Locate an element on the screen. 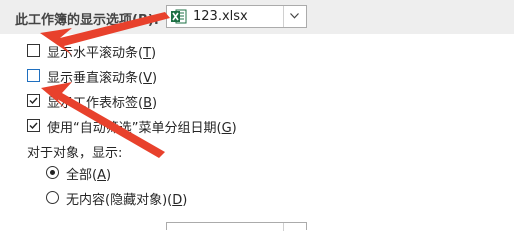  annotation-arrow-lower is located at coordinates (103, 120).